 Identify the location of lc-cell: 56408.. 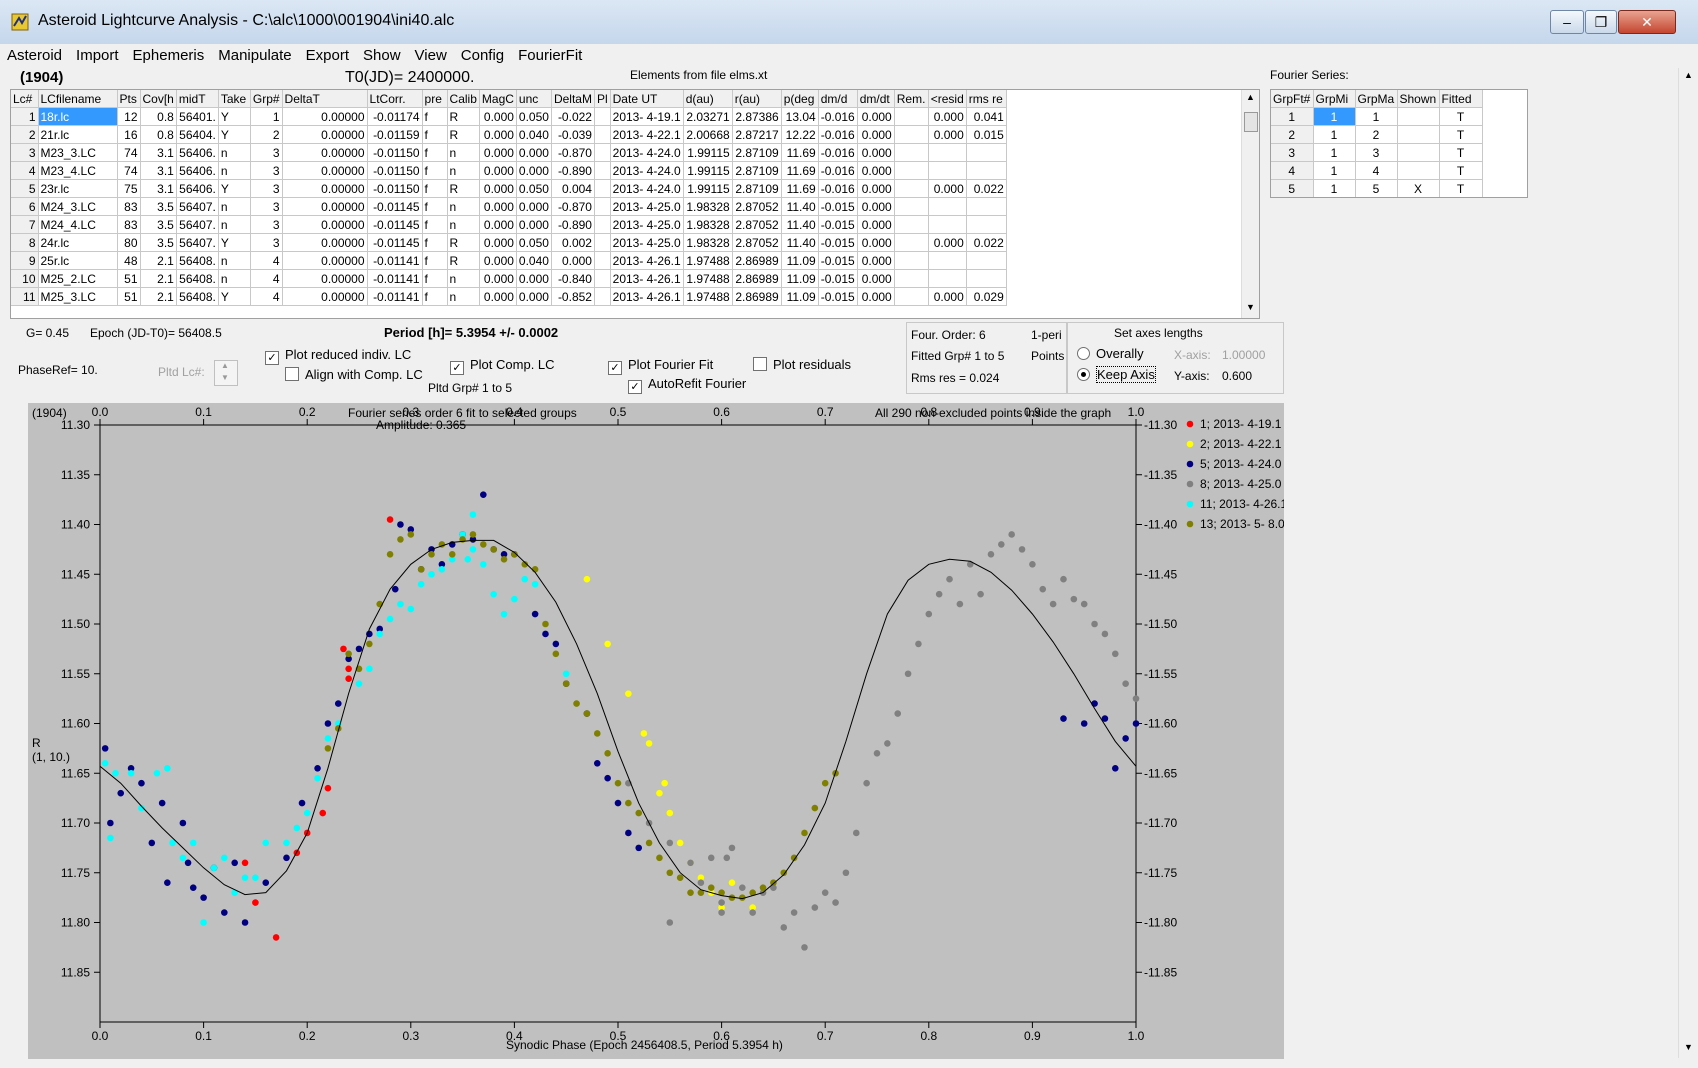
(197, 278).